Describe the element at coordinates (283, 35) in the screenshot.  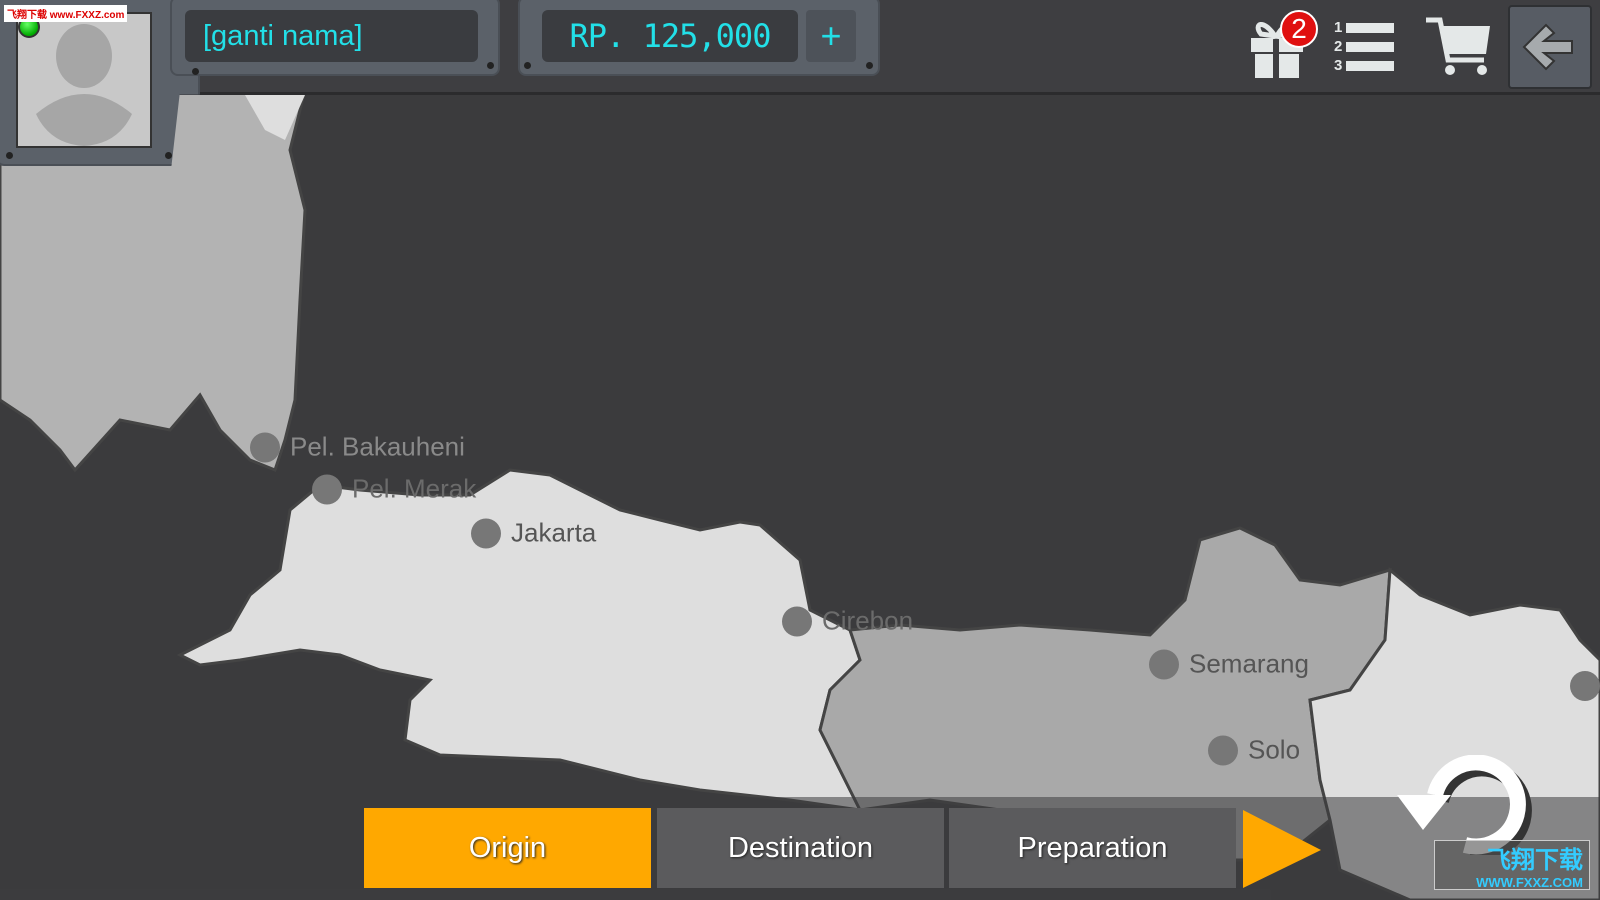
I see `player-name: [ganti nama]` at that location.